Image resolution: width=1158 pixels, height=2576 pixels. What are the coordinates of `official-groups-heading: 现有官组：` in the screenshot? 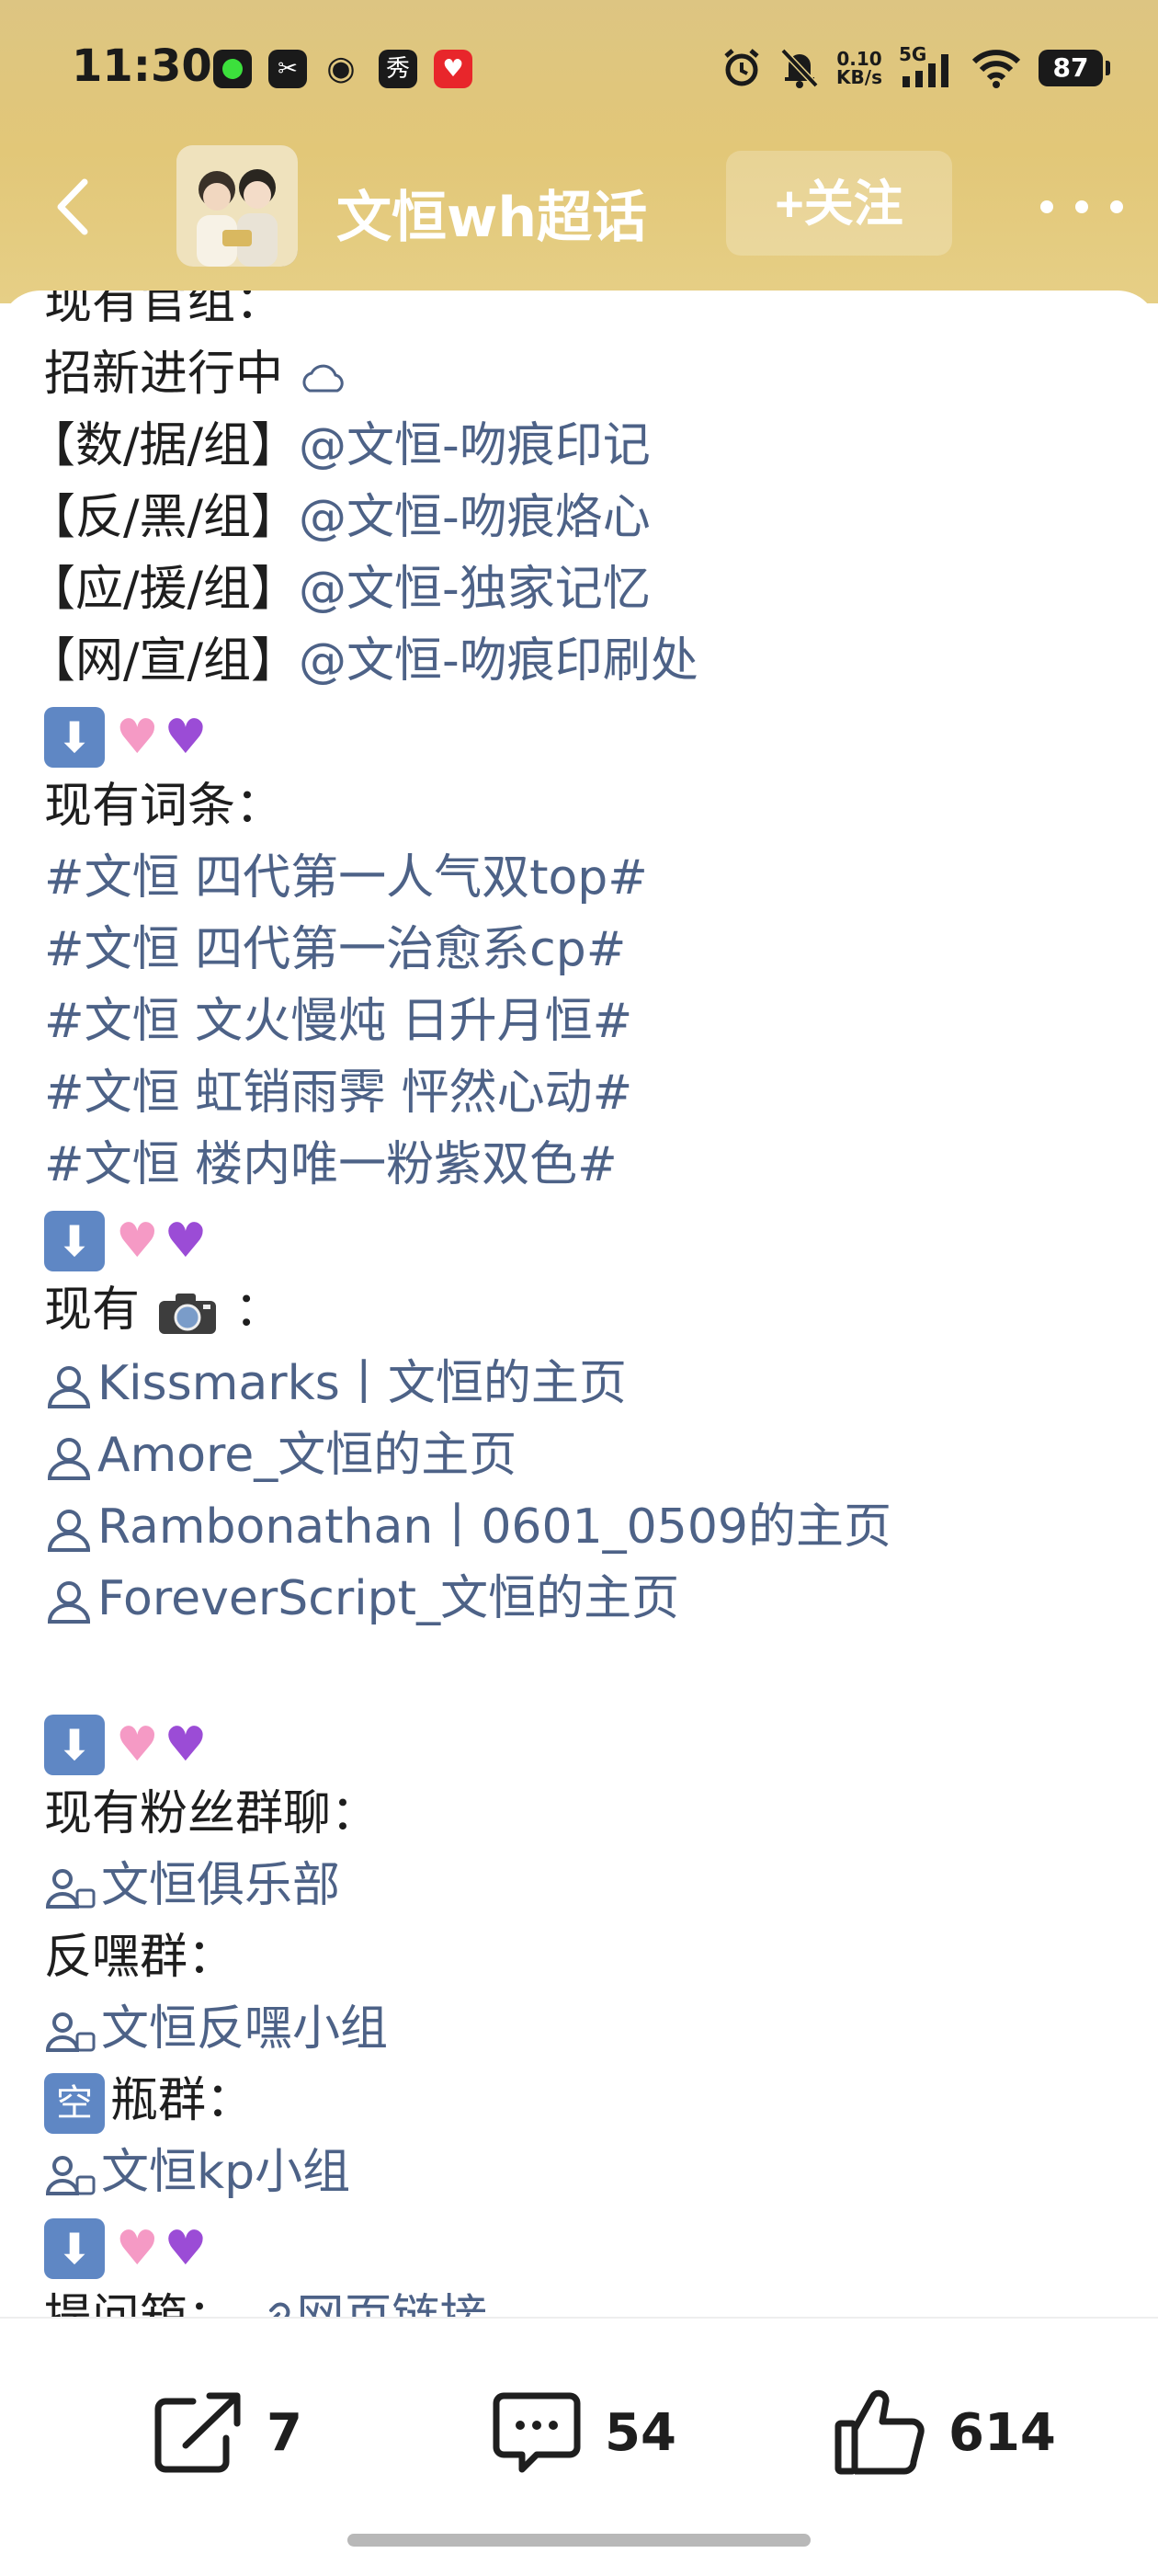 It's located at (164, 310).